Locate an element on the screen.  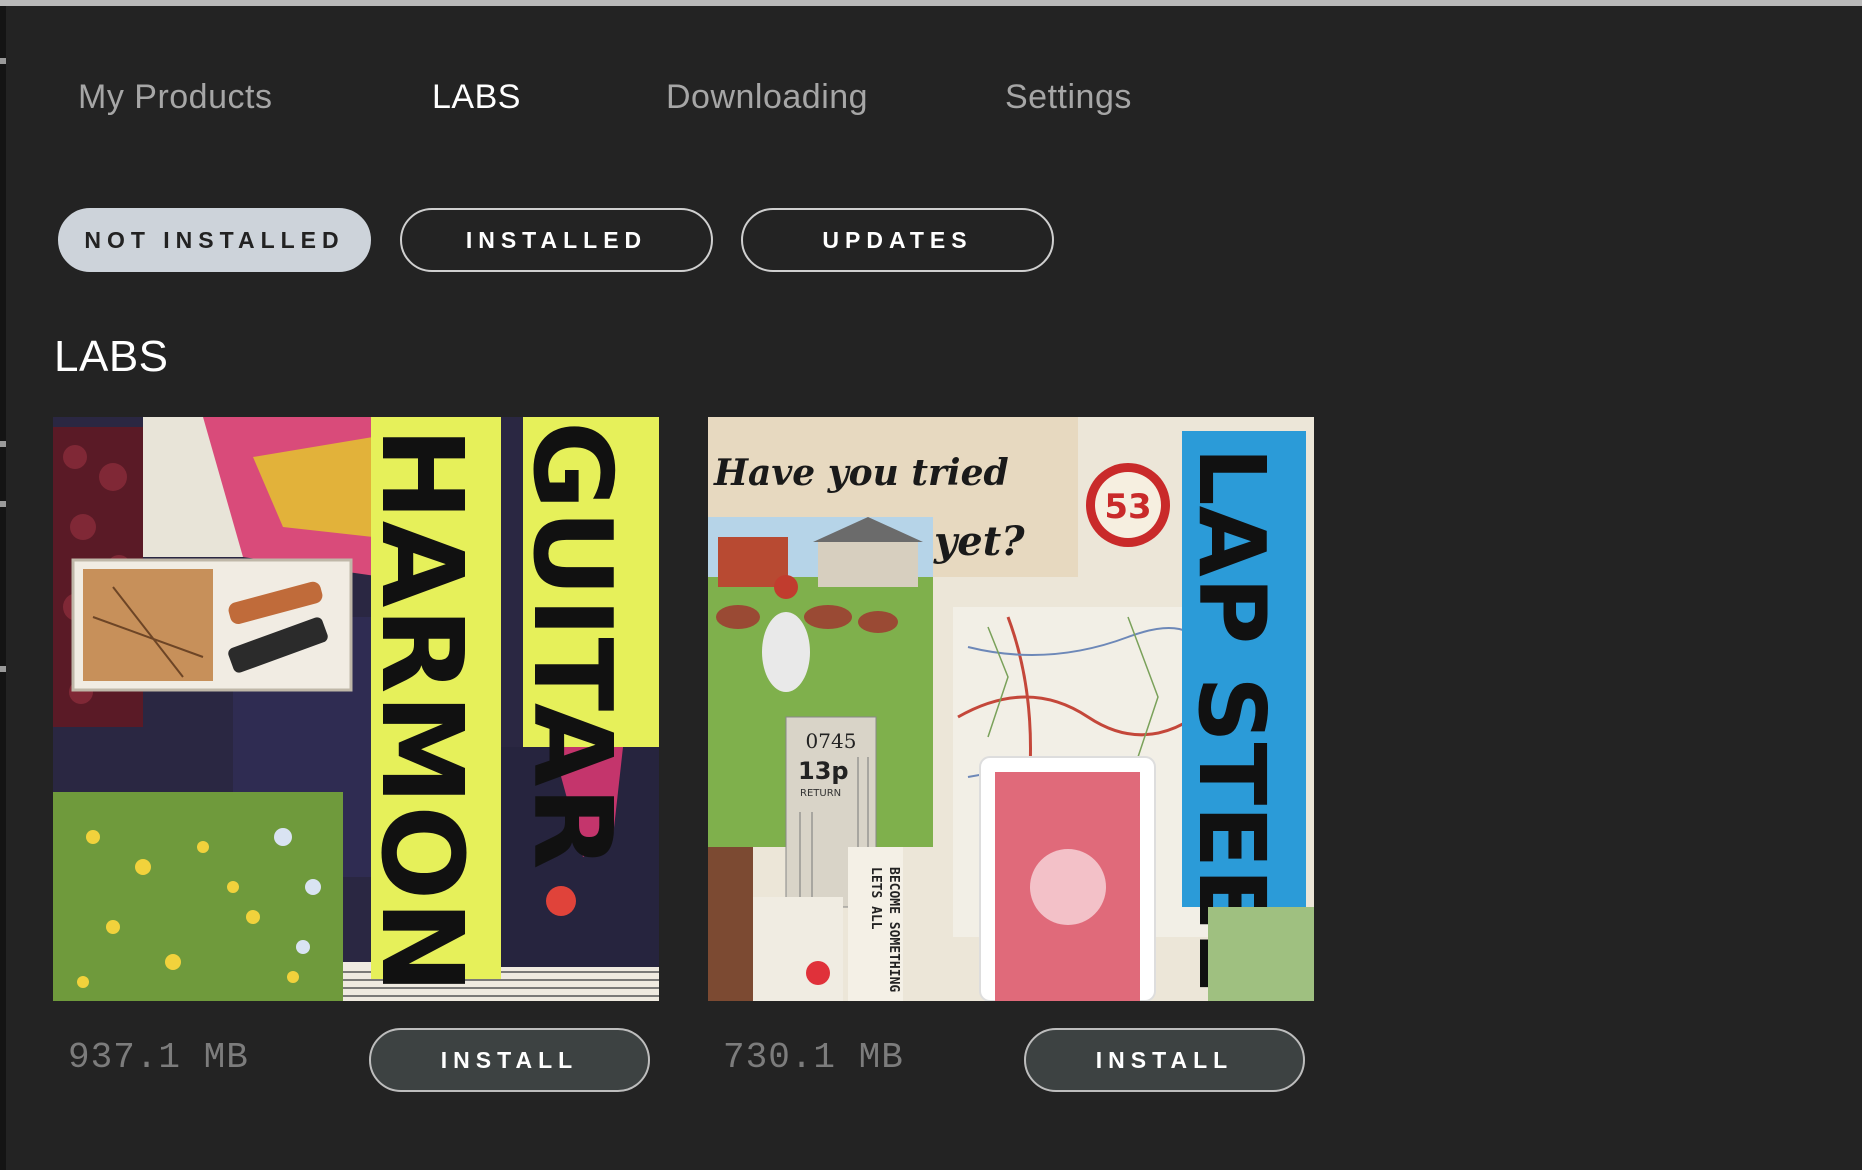
art-caption-2: BECOME SOMETHING is located at coordinates (893, 929).